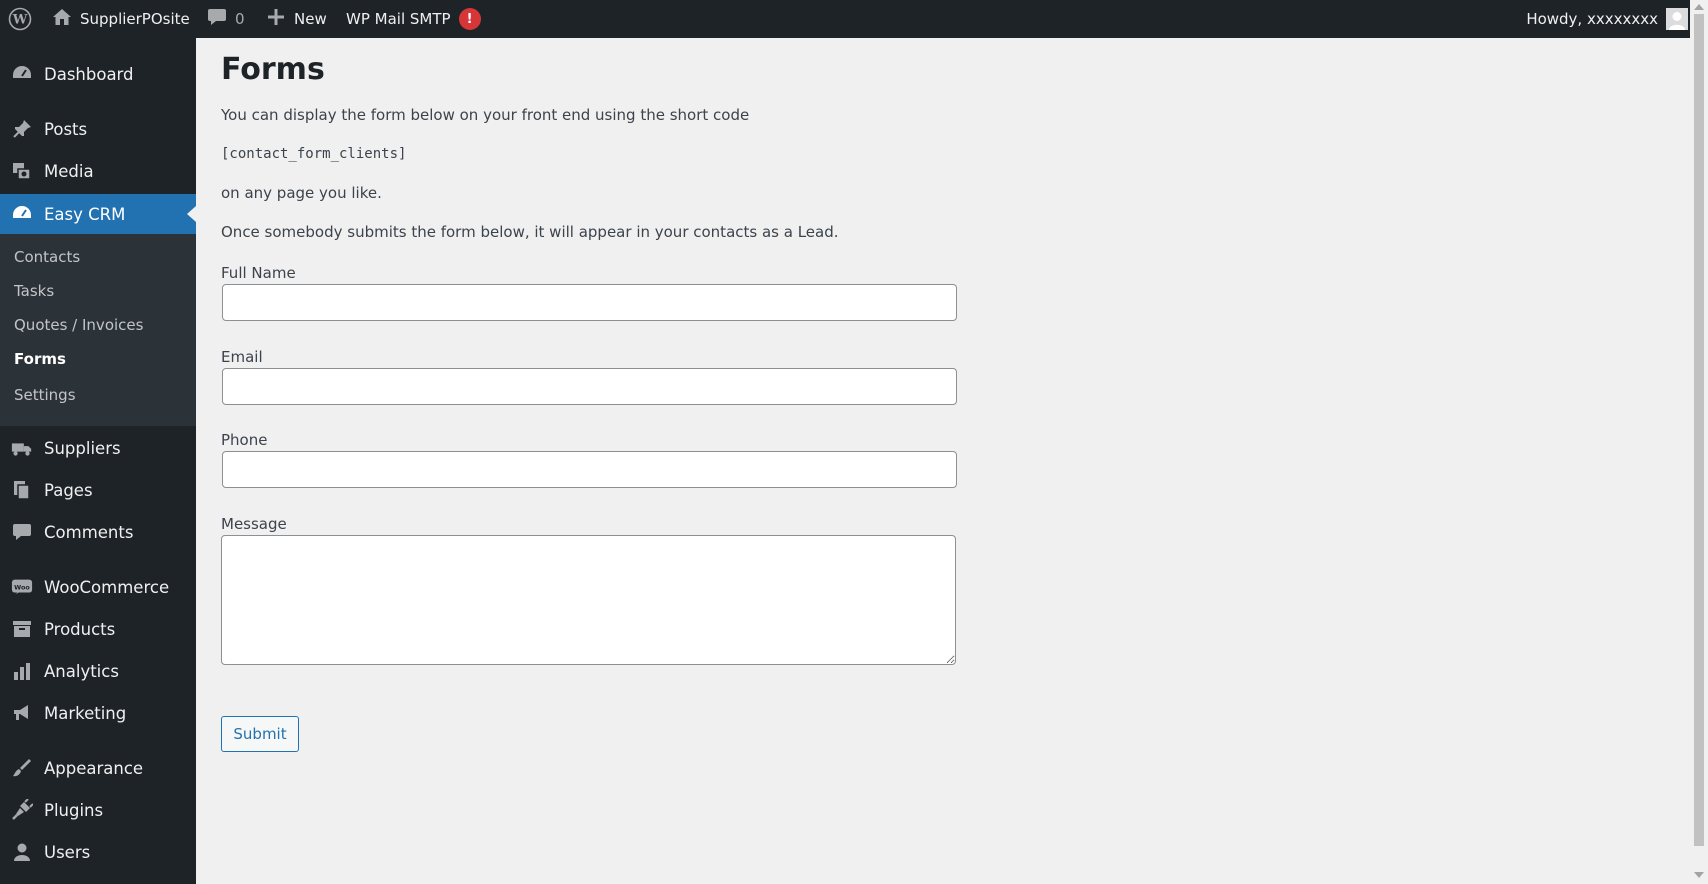 The width and height of the screenshot is (1708, 884). I want to click on smtp-alert-badge: !, so click(469, 19).